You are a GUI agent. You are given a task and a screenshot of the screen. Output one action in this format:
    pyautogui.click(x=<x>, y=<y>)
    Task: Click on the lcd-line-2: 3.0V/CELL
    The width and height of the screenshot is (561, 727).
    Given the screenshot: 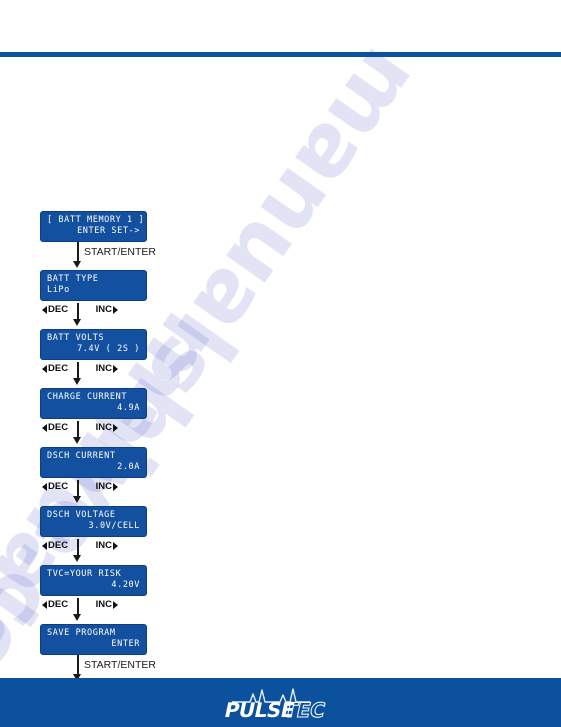 What is the action you would take?
    pyautogui.click(x=114, y=526)
    